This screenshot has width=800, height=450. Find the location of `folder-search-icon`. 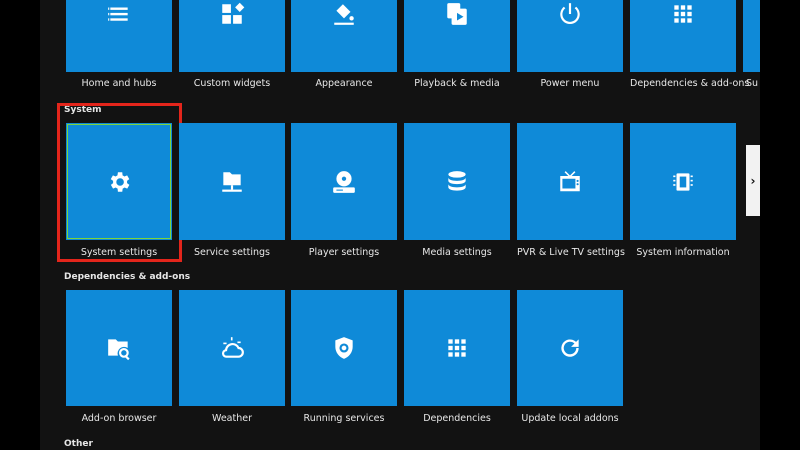

folder-search-icon is located at coordinates (119, 350).